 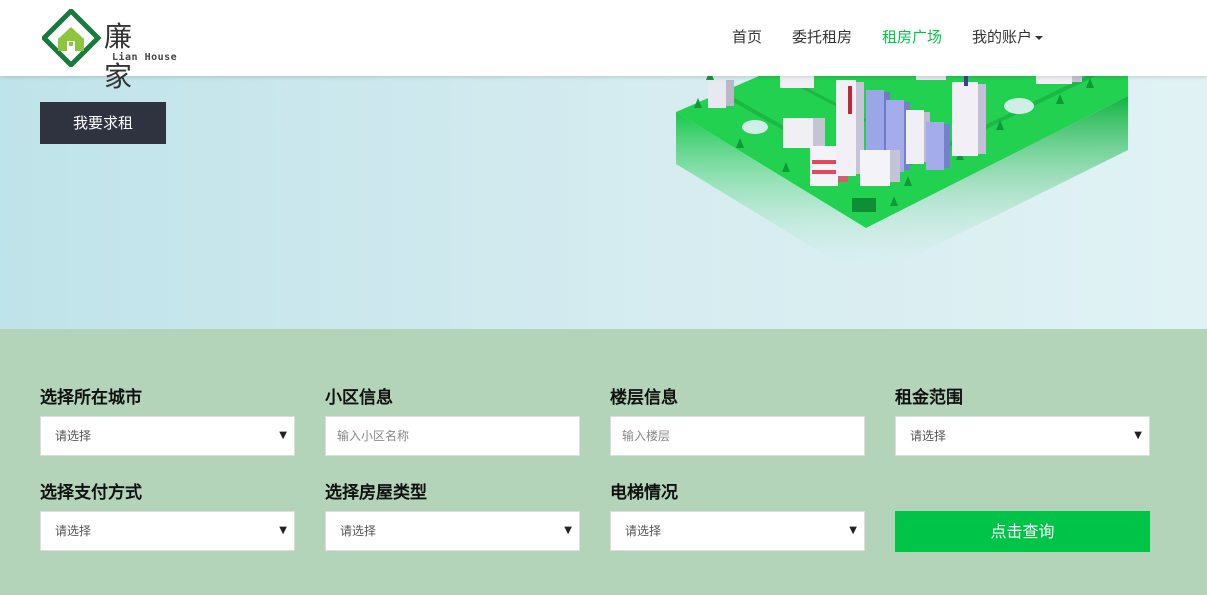 What do you see at coordinates (91, 398) in the screenshot?
I see `field-city-label: 选择所在城市` at bounding box center [91, 398].